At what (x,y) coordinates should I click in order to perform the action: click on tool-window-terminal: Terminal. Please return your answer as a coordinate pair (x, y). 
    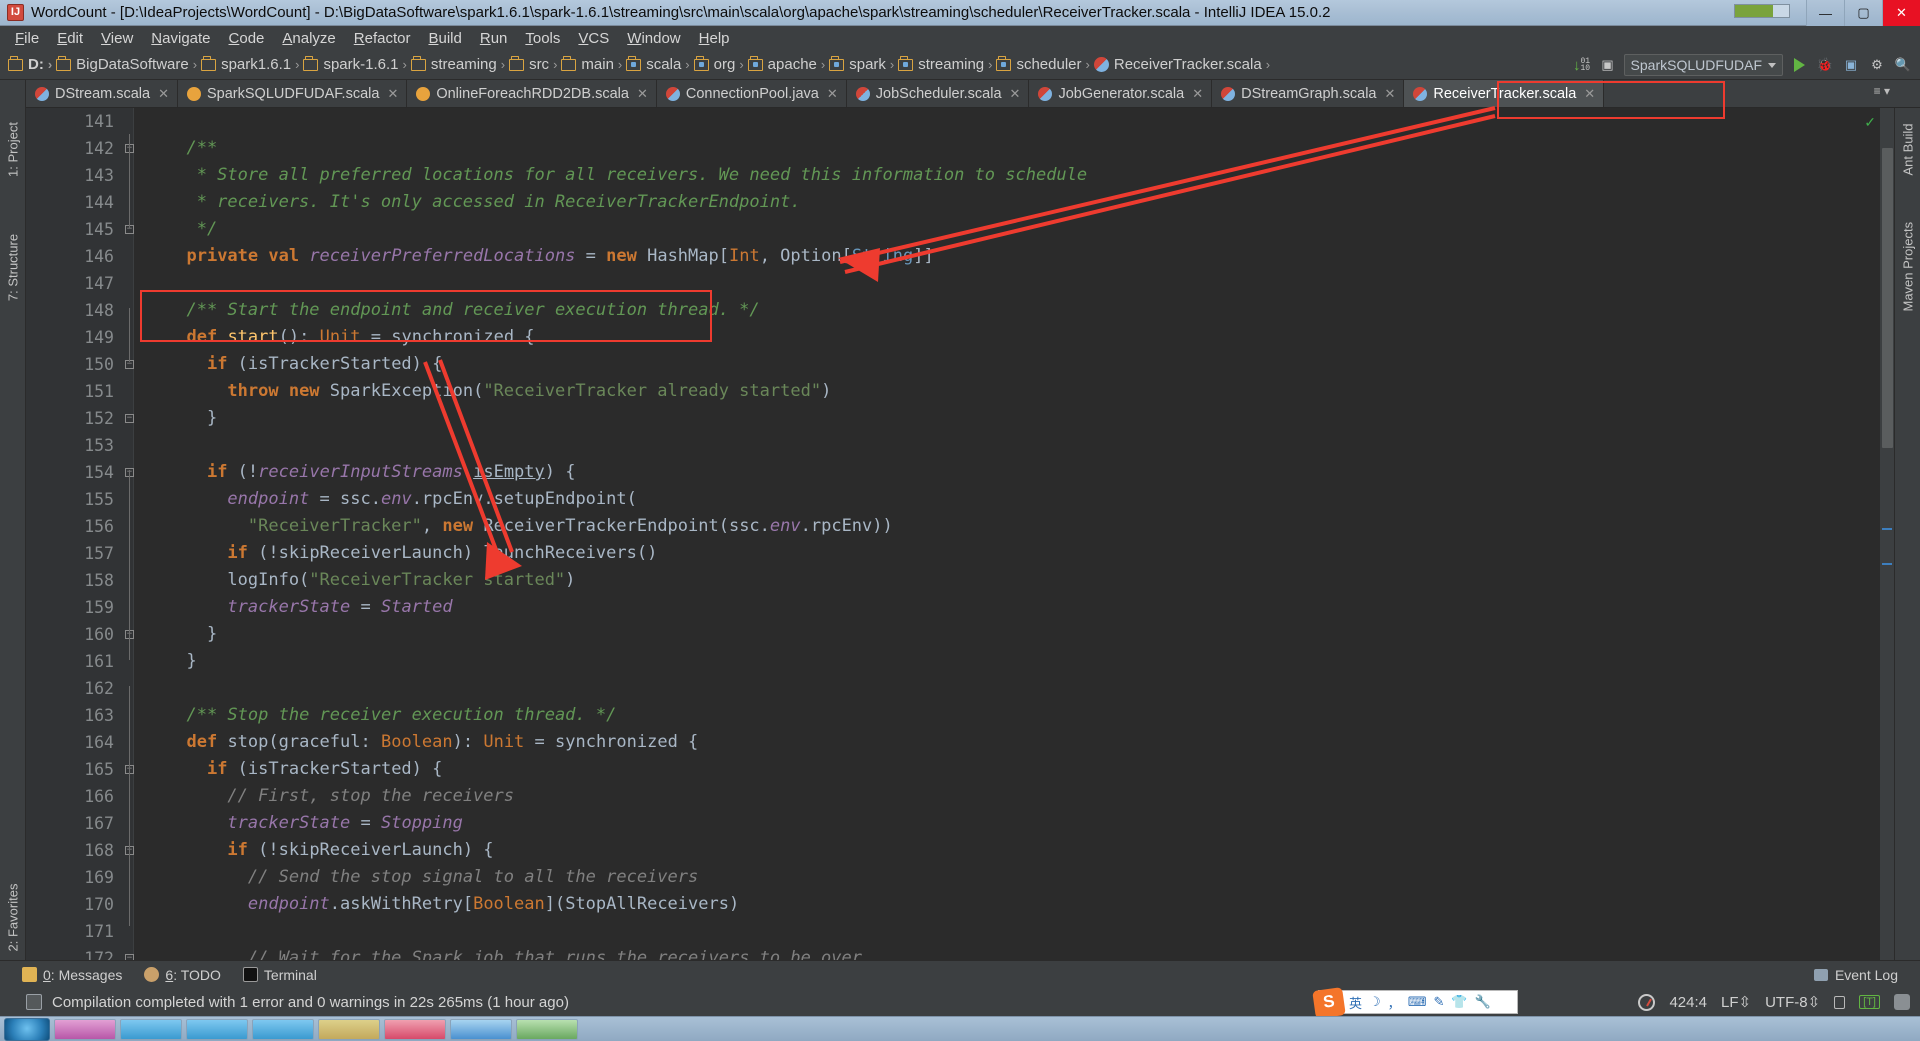
    Looking at the image, I should click on (279, 975).